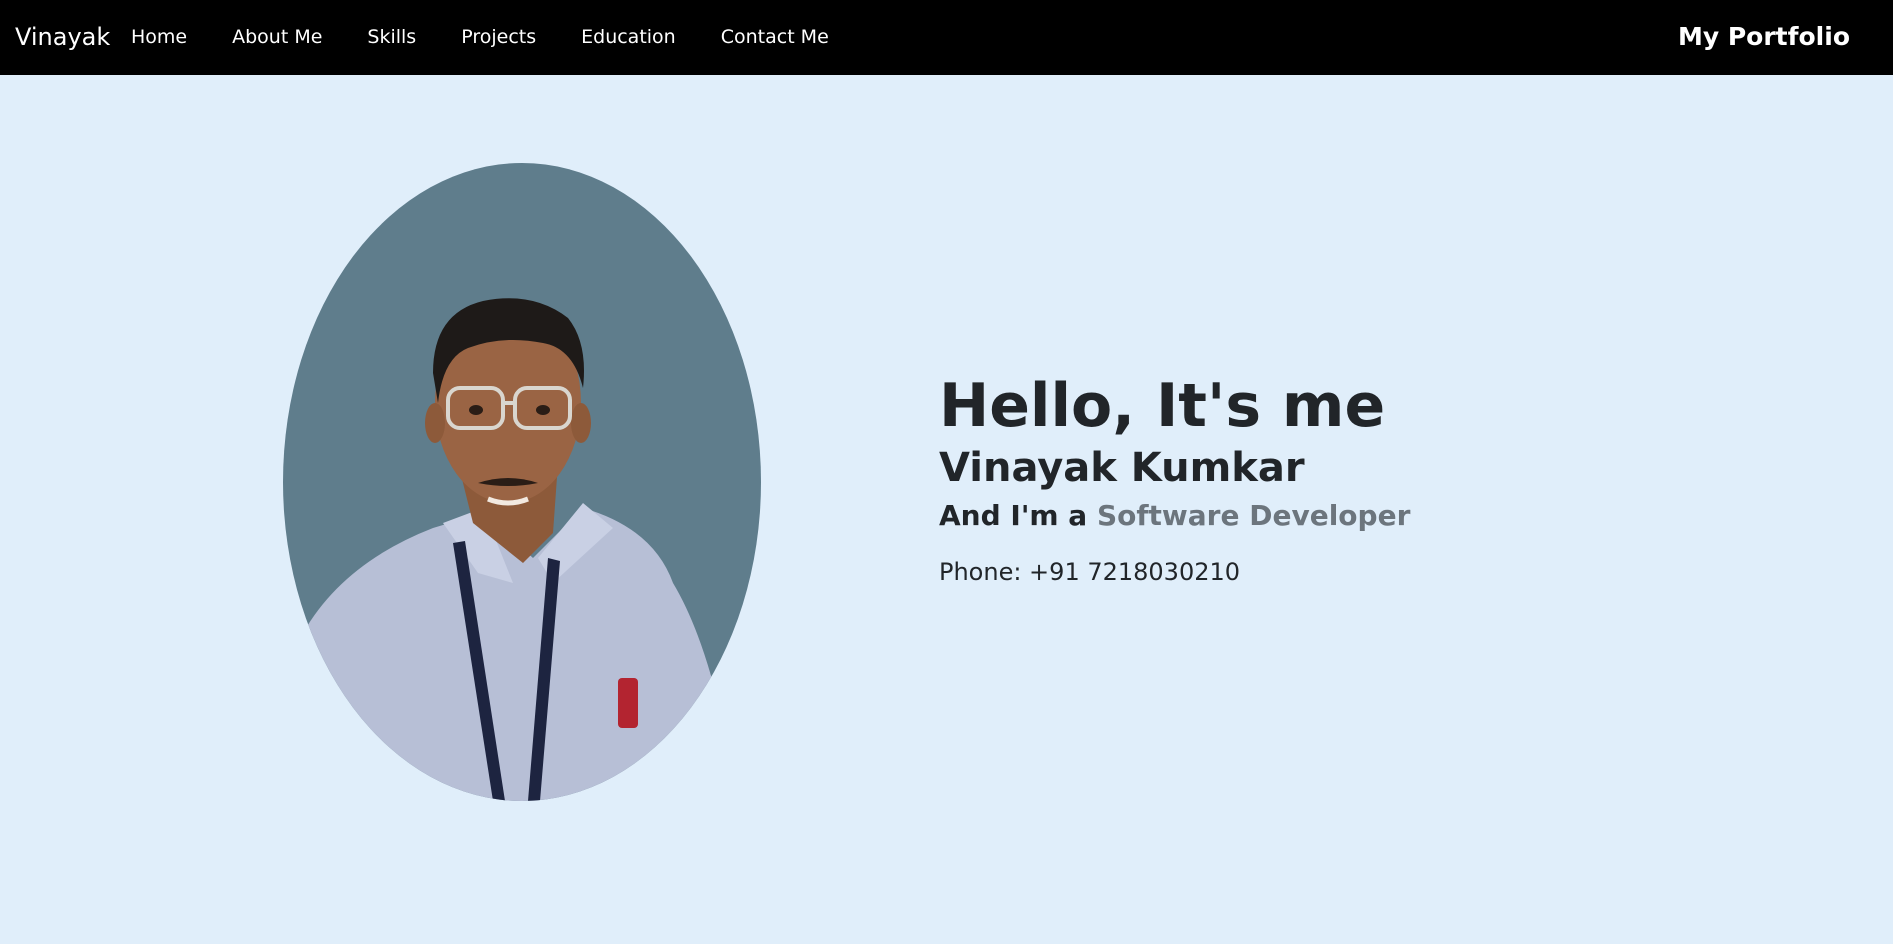  What do you see at coordinates (1018, 515) in the screenshot?
I see `role-prefix: And I'm a` at bounding box center [1018, 515].